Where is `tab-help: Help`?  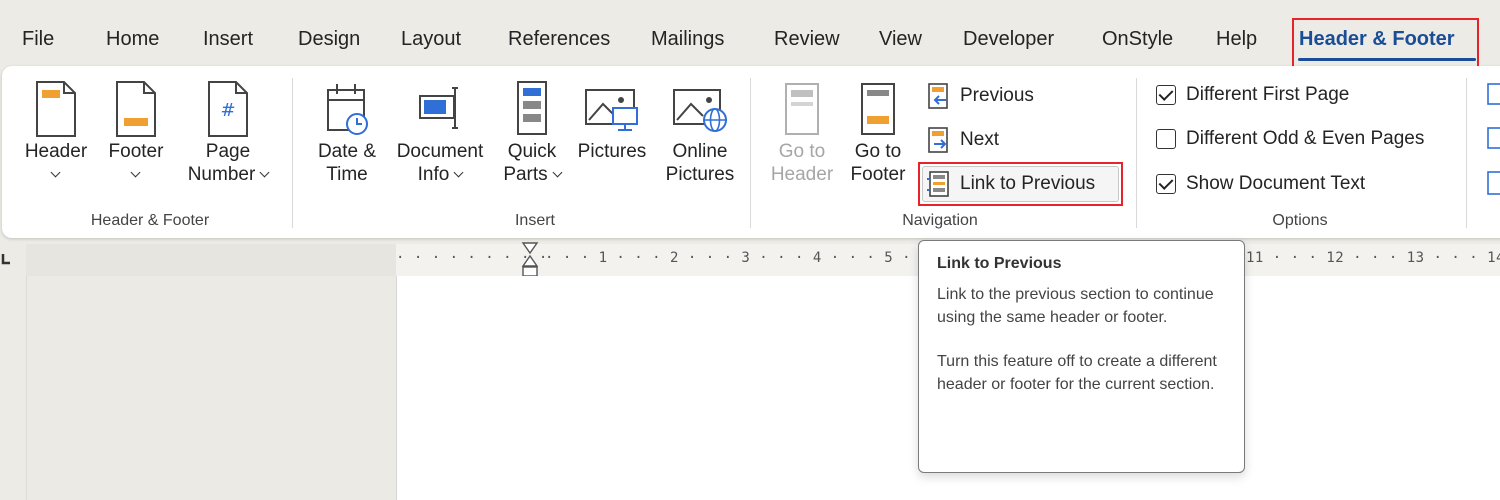
tab-help: Help is located at coordinates (1236, 39).